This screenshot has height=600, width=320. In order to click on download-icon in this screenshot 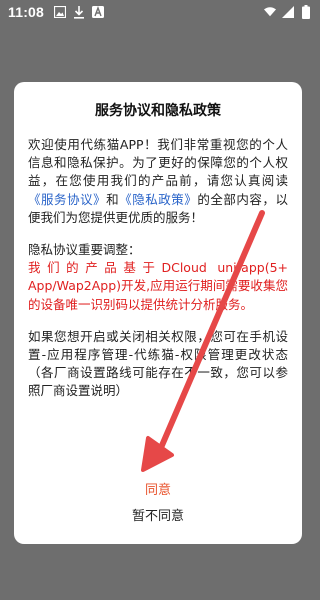, I will do `click(79, 12)`.